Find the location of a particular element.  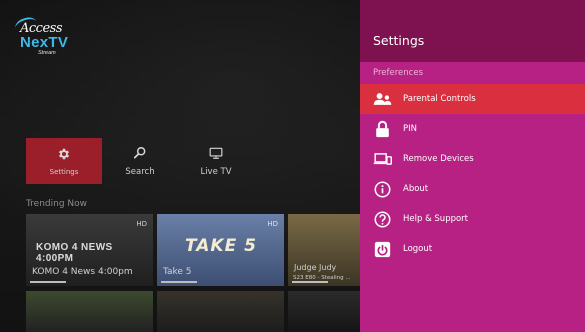

tile-caption: Judge Judy is located at coordinates (315, 267).